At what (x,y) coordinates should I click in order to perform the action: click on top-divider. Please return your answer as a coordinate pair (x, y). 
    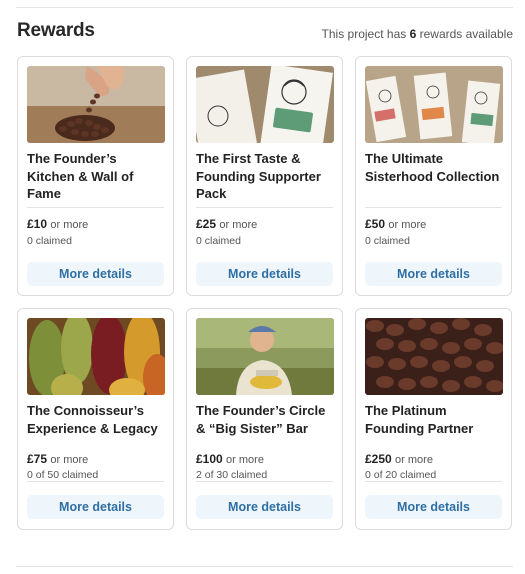
    Looking at the image, I should click on (264, 7).